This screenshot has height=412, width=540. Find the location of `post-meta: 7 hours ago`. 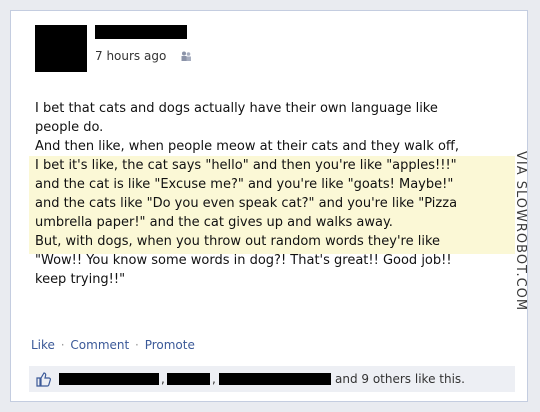

post-meta: 7 hours ago is located at coordinates (143, 56).